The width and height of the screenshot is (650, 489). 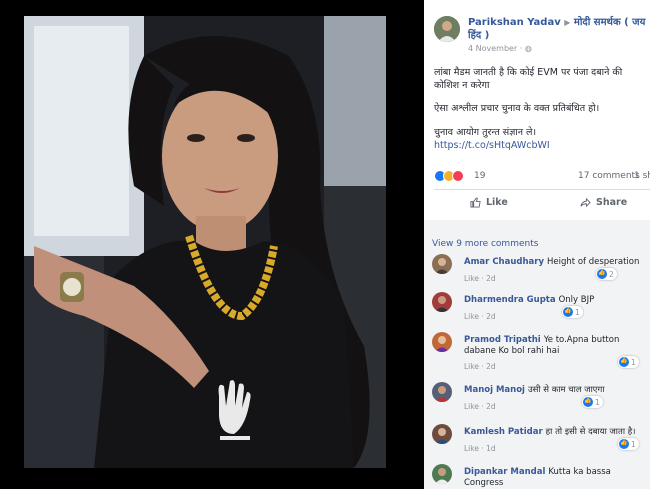 I want to click on share-button: Share, so click(x=603, y=202).